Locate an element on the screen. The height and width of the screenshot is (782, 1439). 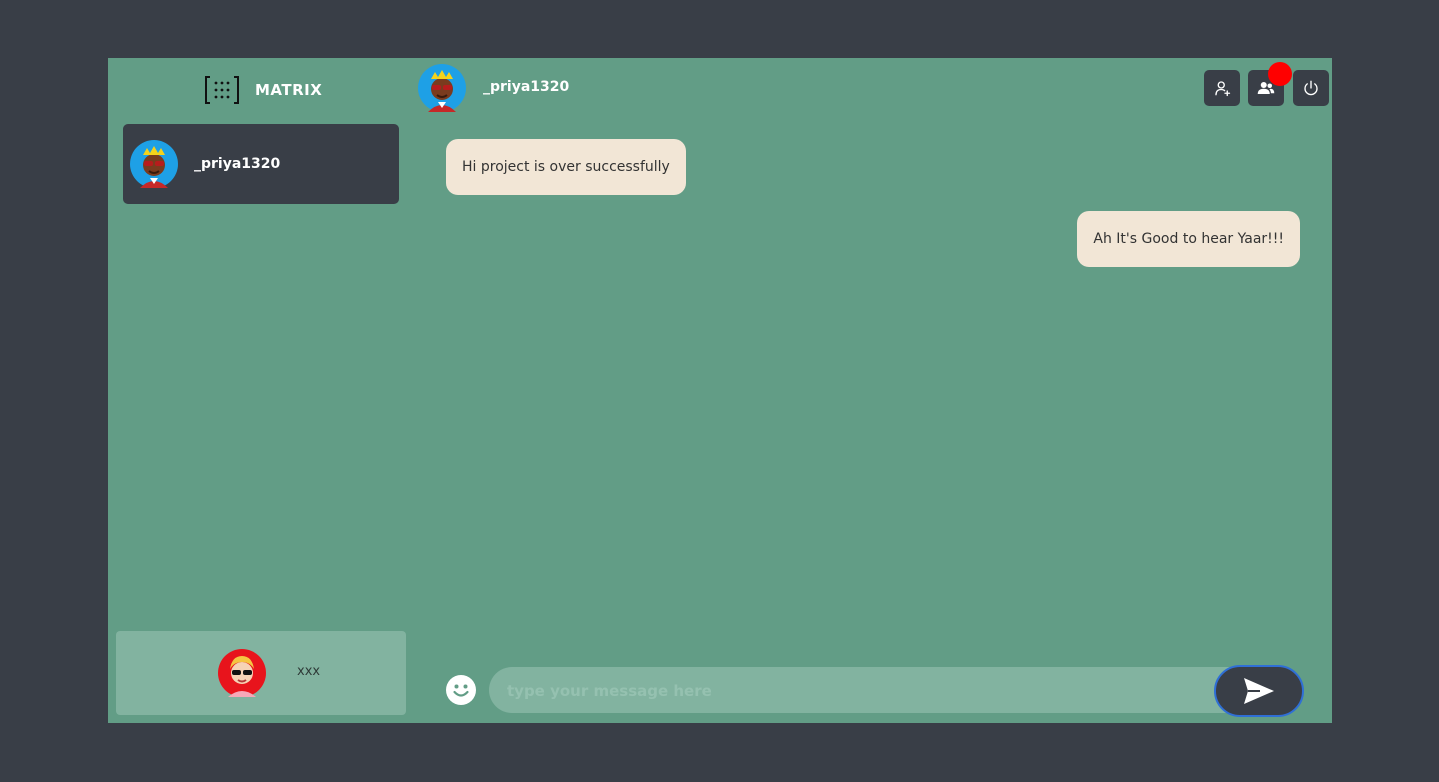
chat-header-name: _priya1320 is located at coordinates (526, 87).